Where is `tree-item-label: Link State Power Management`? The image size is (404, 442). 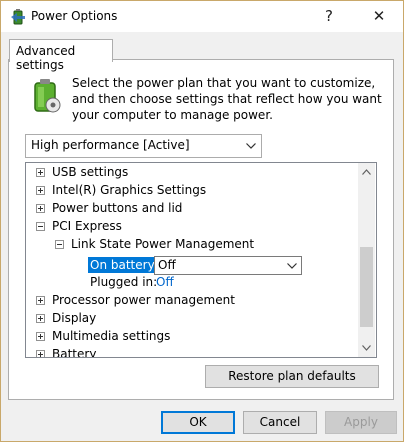 tree-item-label: Link State Power Management is located at coordinates (163, 244).